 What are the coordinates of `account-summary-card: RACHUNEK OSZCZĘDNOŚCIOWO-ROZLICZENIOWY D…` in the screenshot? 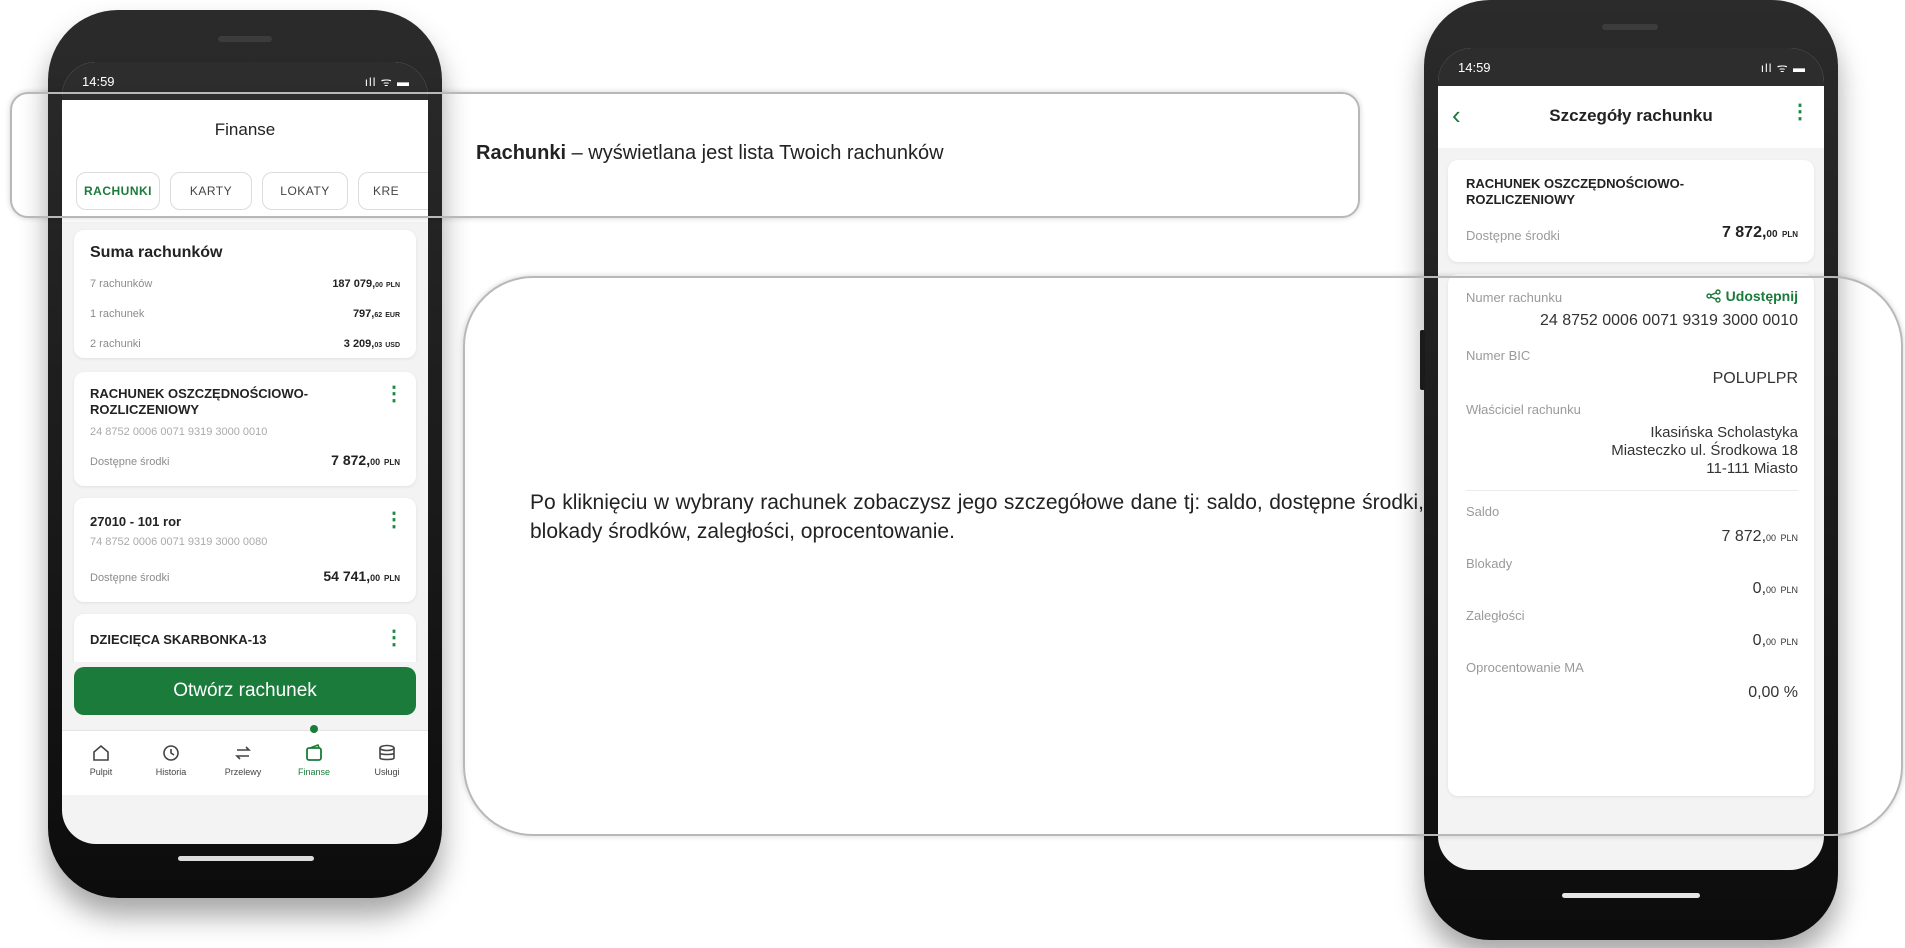 It's located at (1631, 211).